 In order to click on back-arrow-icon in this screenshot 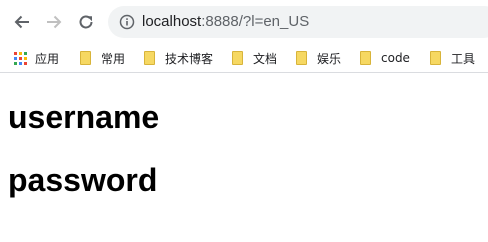, I will do `click(21, 22)`.